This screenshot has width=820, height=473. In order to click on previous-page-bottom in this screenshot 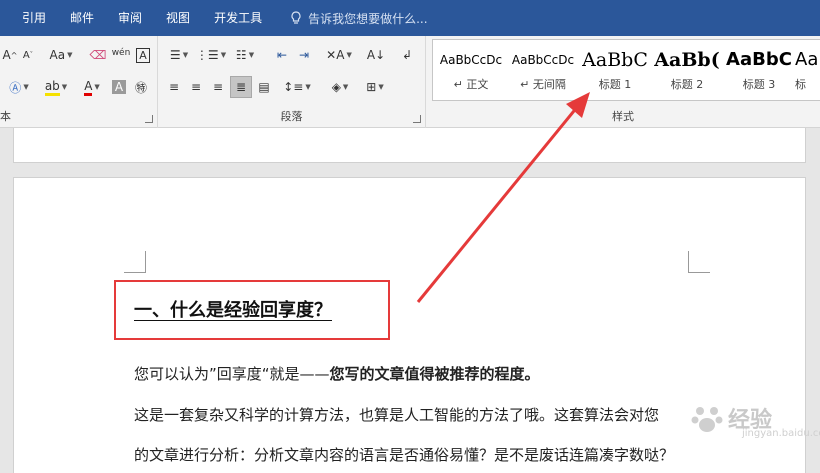, I will do `click(409, 145)`.